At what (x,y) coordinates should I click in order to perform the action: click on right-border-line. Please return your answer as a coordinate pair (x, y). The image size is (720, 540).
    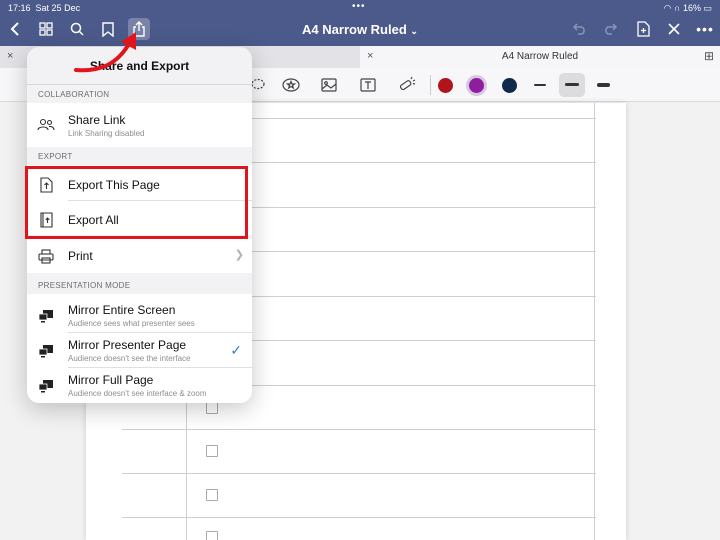
    Looking at the image, I should click on (594, 321).